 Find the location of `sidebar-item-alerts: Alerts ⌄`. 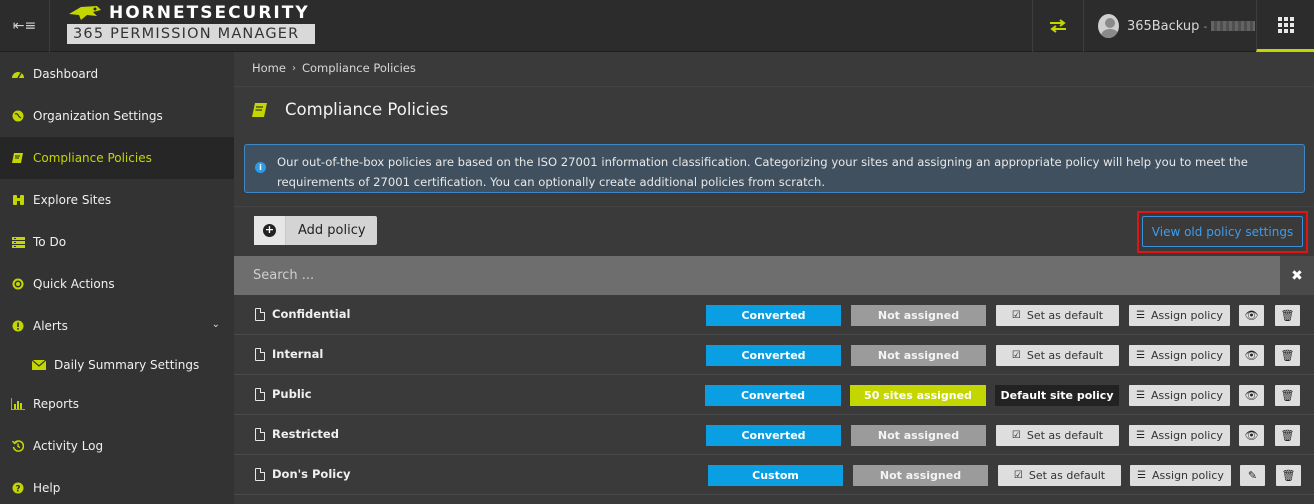

sidebar-item-alerts: Alerts ⌄ is located at coordinates (117, 326).